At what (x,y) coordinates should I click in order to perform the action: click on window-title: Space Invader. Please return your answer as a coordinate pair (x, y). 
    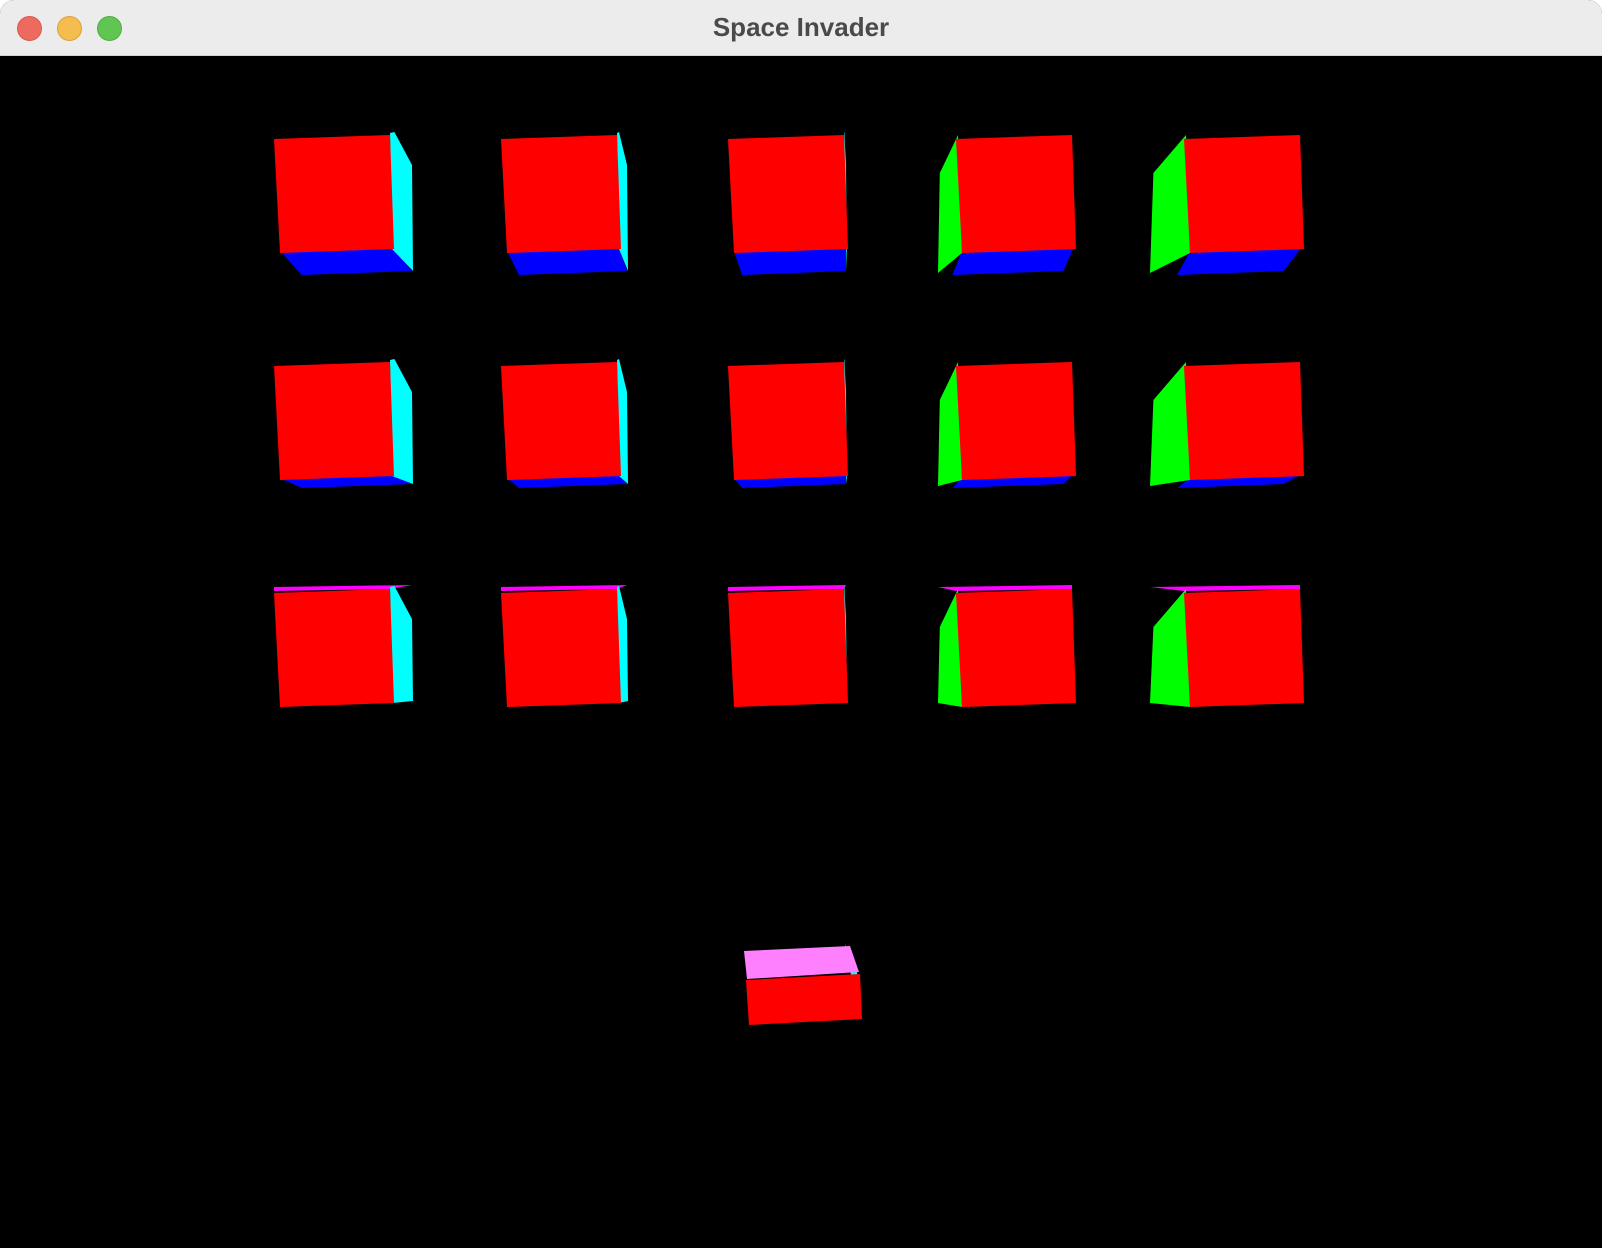
    Looking at the image, I should click on (801, 27).